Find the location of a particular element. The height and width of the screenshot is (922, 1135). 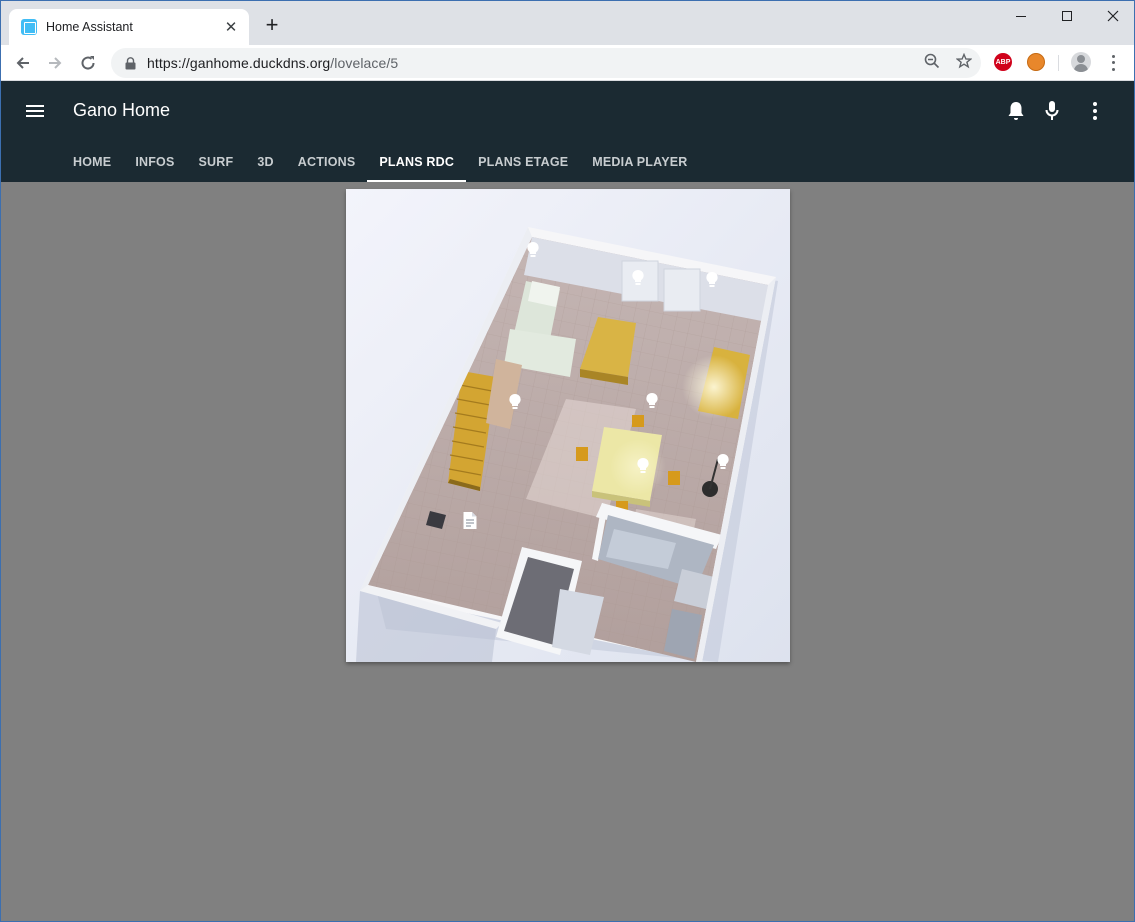

bookmark-button is located at coordinates (964, 61).